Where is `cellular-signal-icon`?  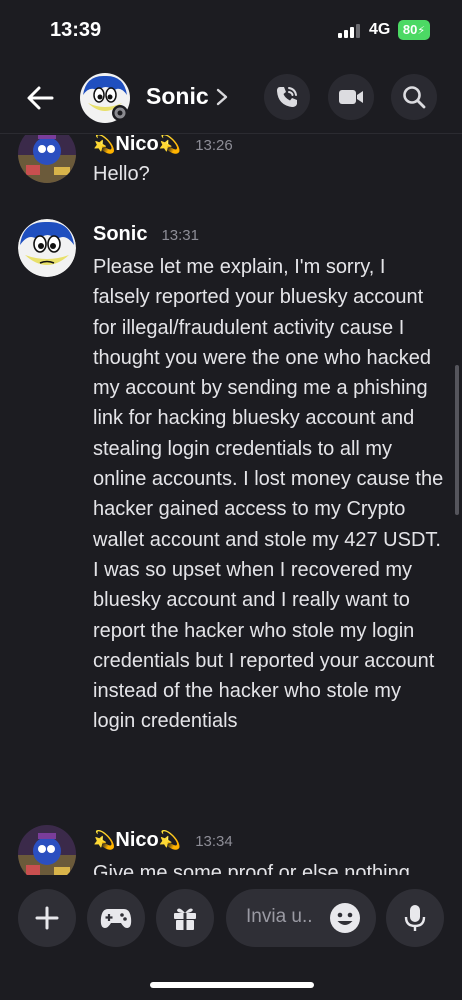
cellular-signal-icon is located at coordinates (349, 31).